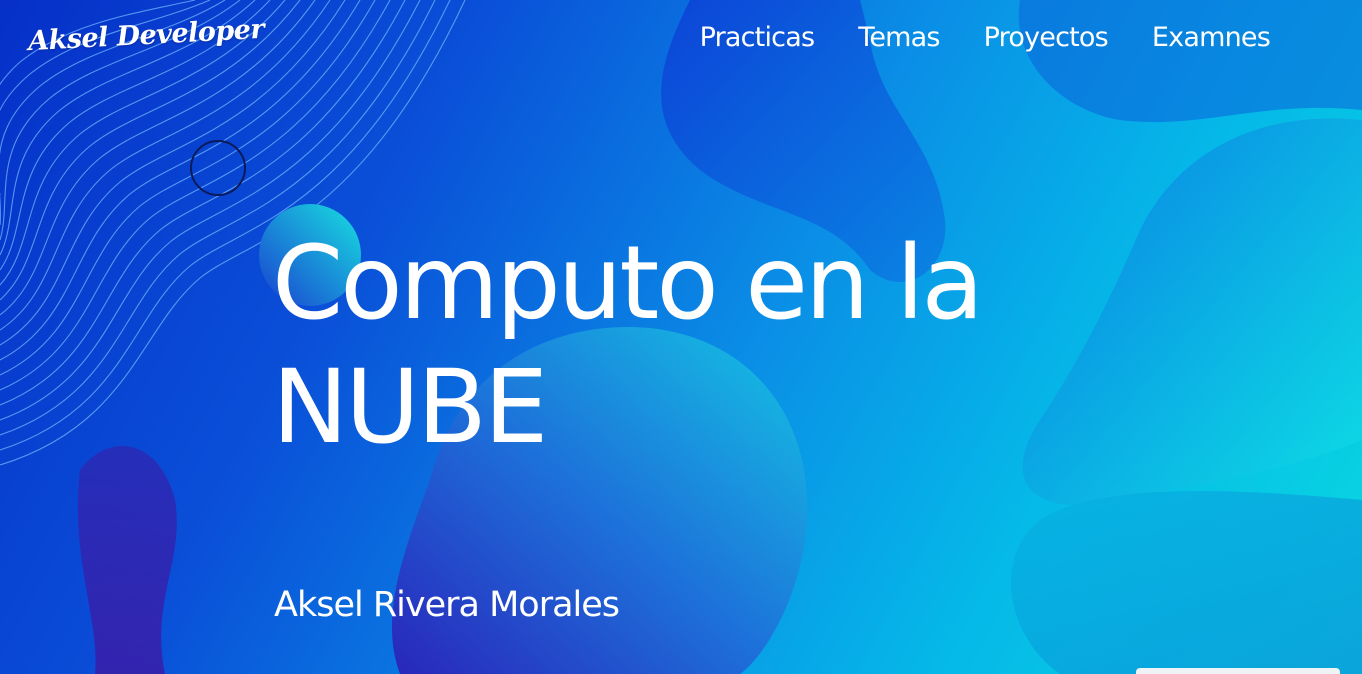 The height and width of the screenshot is (674, 1362). What do you see at coordinates (757, 37) in the screenshot?
I see `nav-item-practicas: Practicas` at bounding box center [757, 37].